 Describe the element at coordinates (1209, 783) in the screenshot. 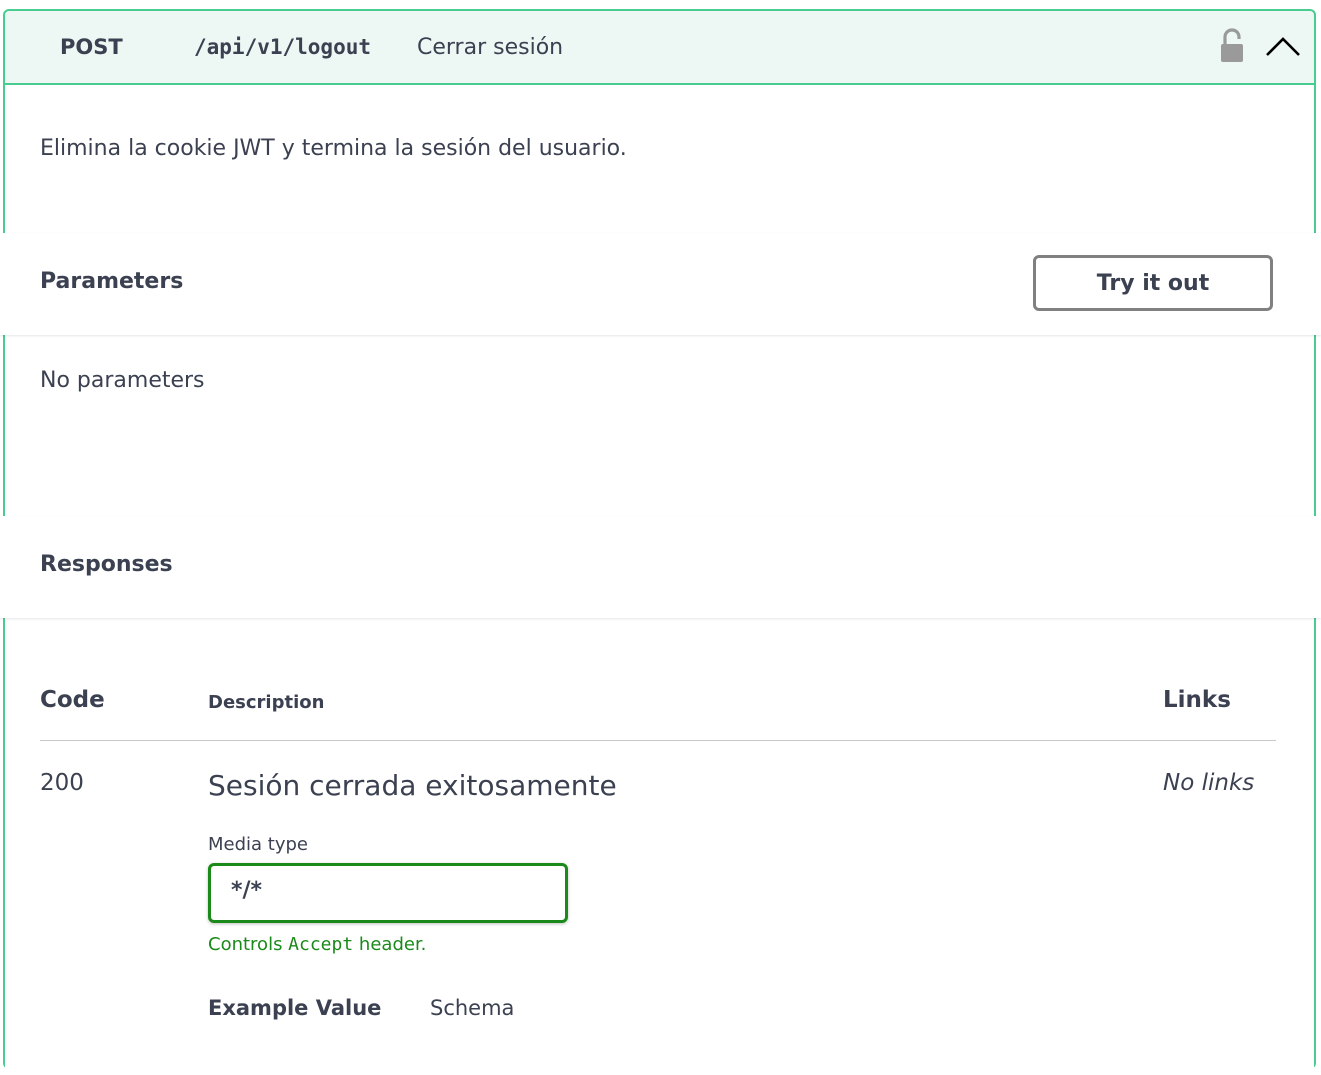

I see `response-links: No links` at that location.